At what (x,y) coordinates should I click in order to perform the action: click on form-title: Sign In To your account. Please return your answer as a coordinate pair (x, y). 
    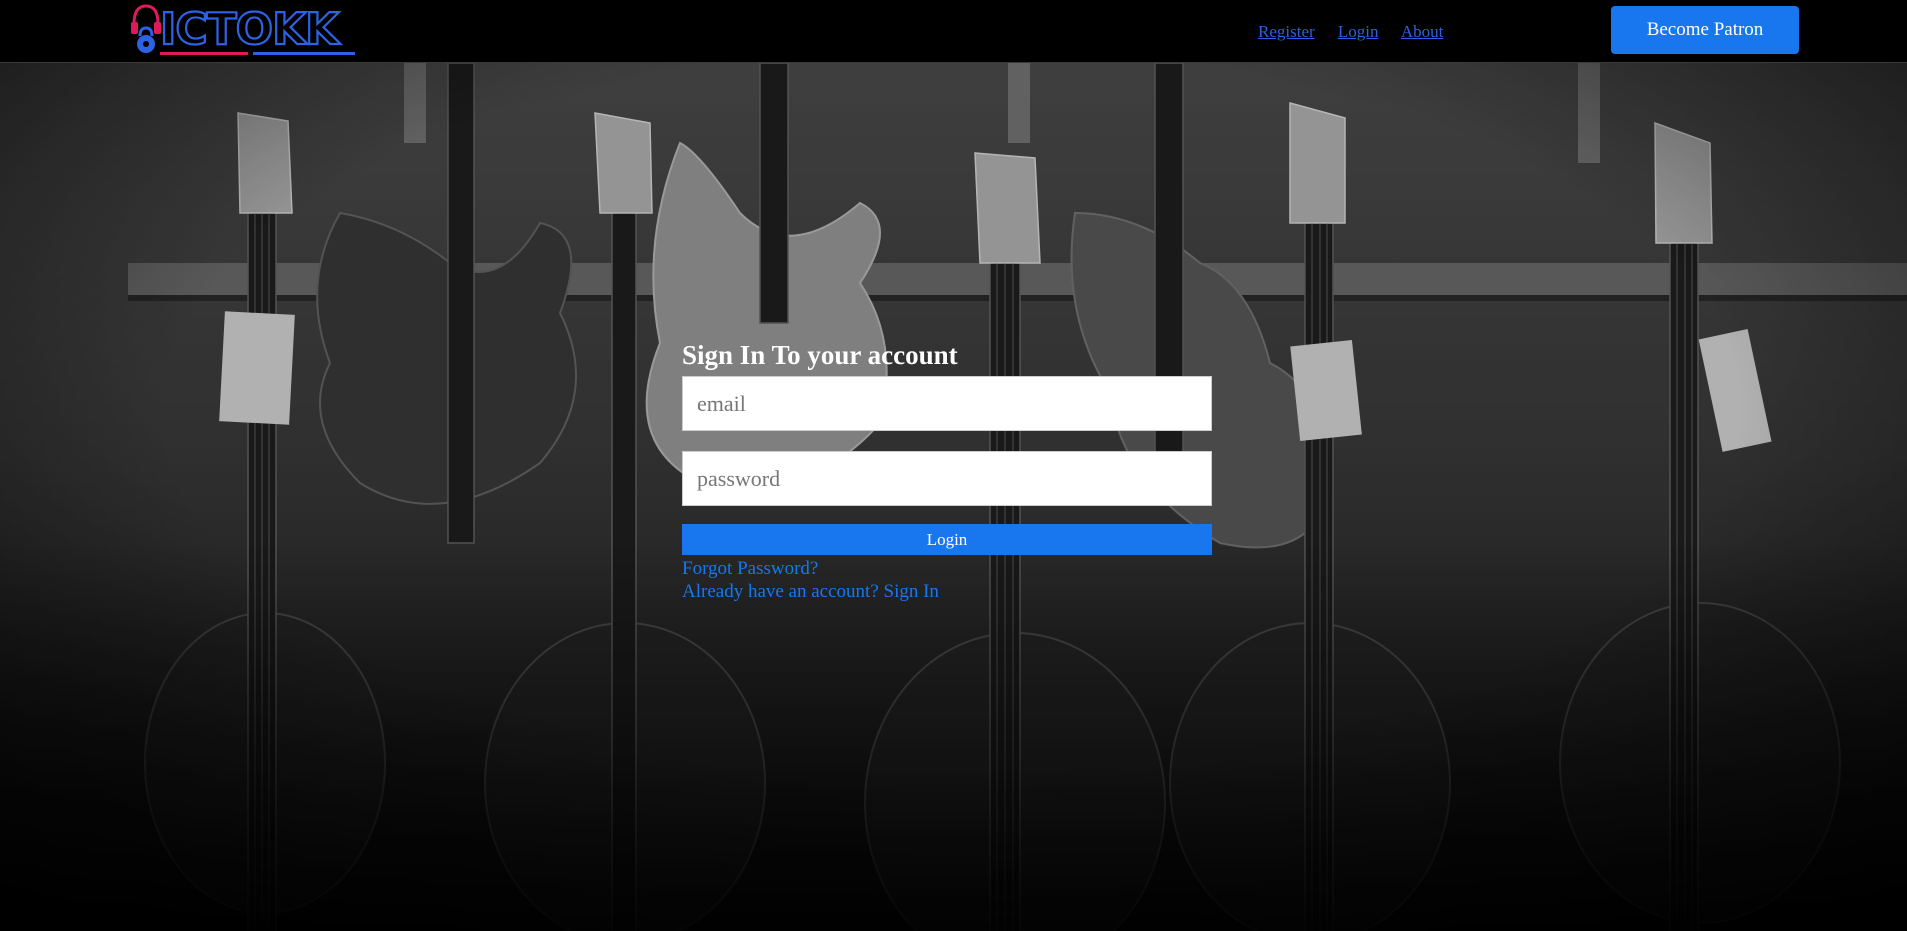
    Looking at the image, I should click on (820, 355).